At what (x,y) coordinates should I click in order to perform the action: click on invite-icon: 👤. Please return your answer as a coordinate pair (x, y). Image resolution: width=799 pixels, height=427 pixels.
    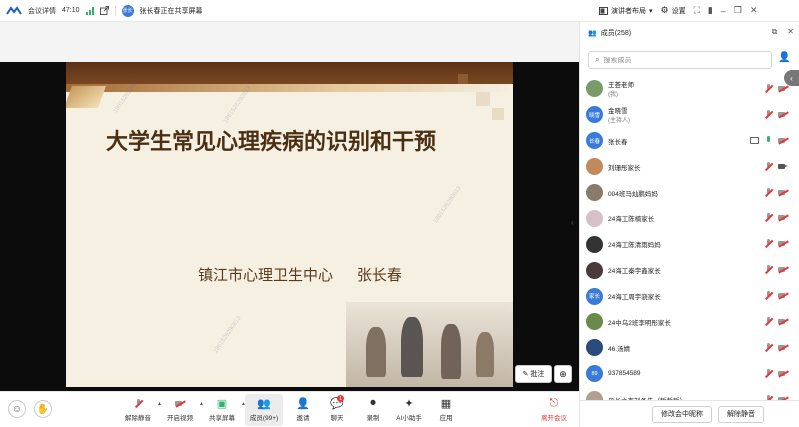
    Looking at the image, I should click on (303, 403).